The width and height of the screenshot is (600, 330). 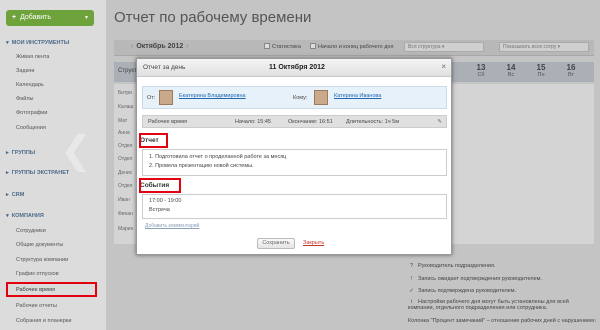 What do you see at coordinates (32, 57) in the screenshot?
I see `sidebar-item-feed: Живая лента` at bounding box center [32, 57].